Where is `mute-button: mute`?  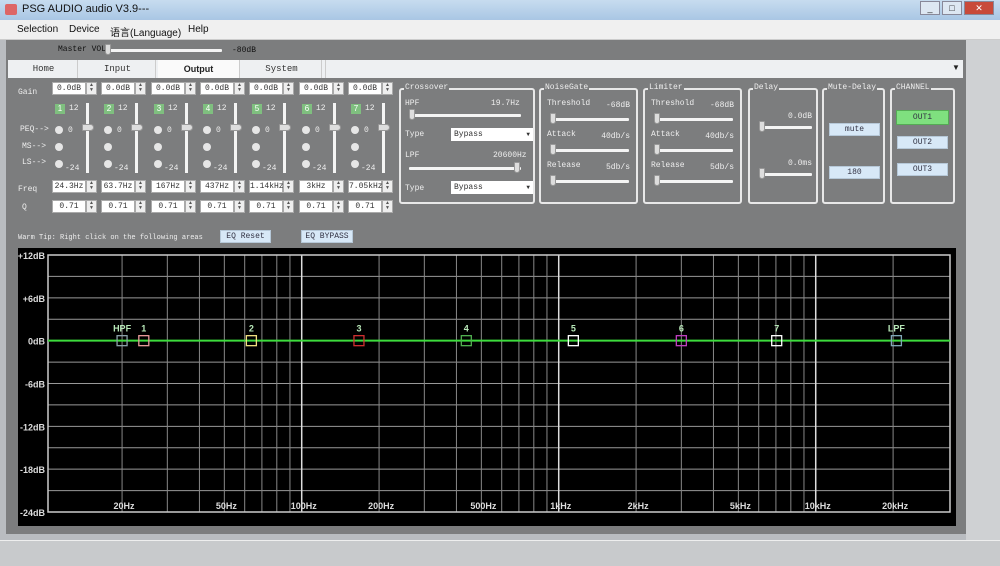 mute-button: mute is located at coordinates (854, 129).